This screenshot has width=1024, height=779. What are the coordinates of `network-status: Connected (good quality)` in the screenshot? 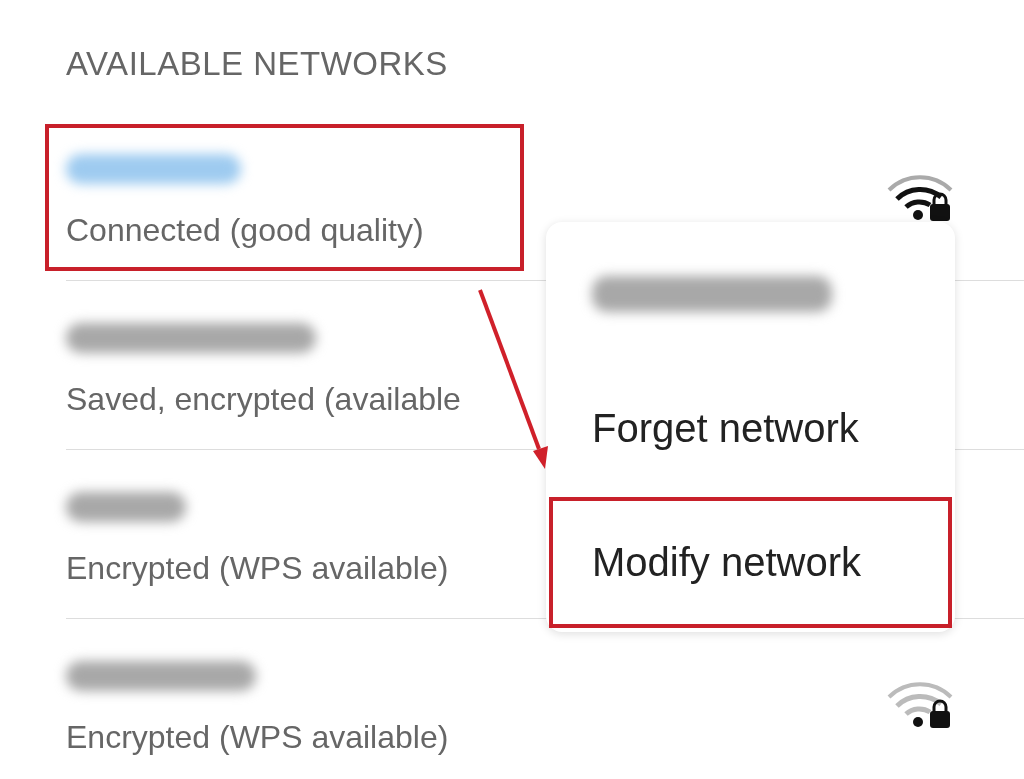 It's located at (245, 230).